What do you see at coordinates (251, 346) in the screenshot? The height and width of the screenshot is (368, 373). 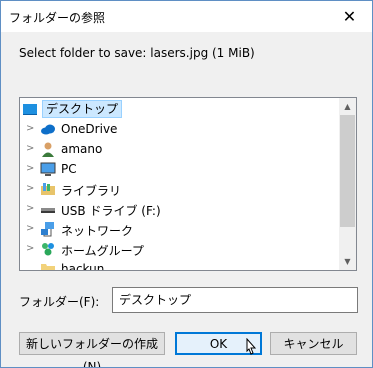 I see `mouse-cursor-icon` at bounding box center [251, 346].